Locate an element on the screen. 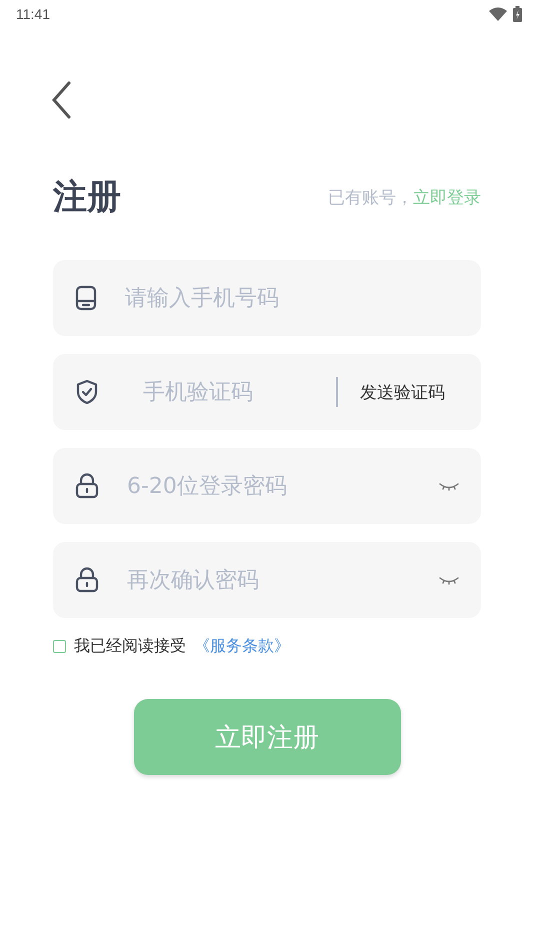 The height and width of the screenshot is (950, 534). input-field: 6-20位登录密码 is located at coordinates (267, 486).